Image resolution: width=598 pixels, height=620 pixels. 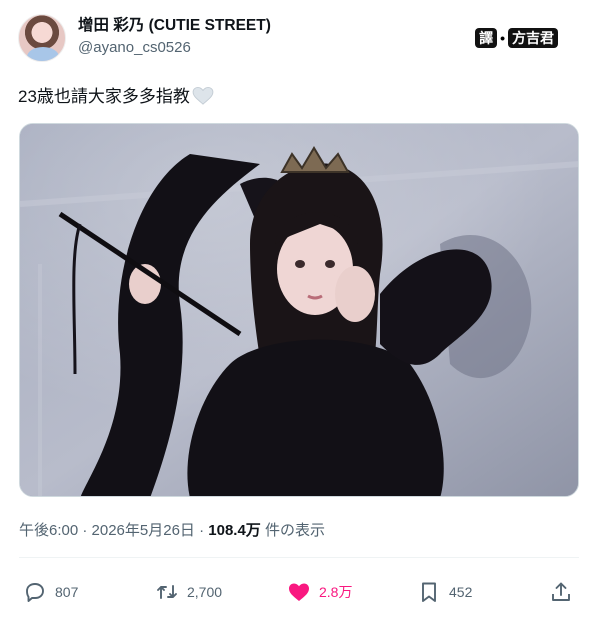 I want to click on action-bar: 807 2,700 2.8万 452, so click(x=299, y=592).